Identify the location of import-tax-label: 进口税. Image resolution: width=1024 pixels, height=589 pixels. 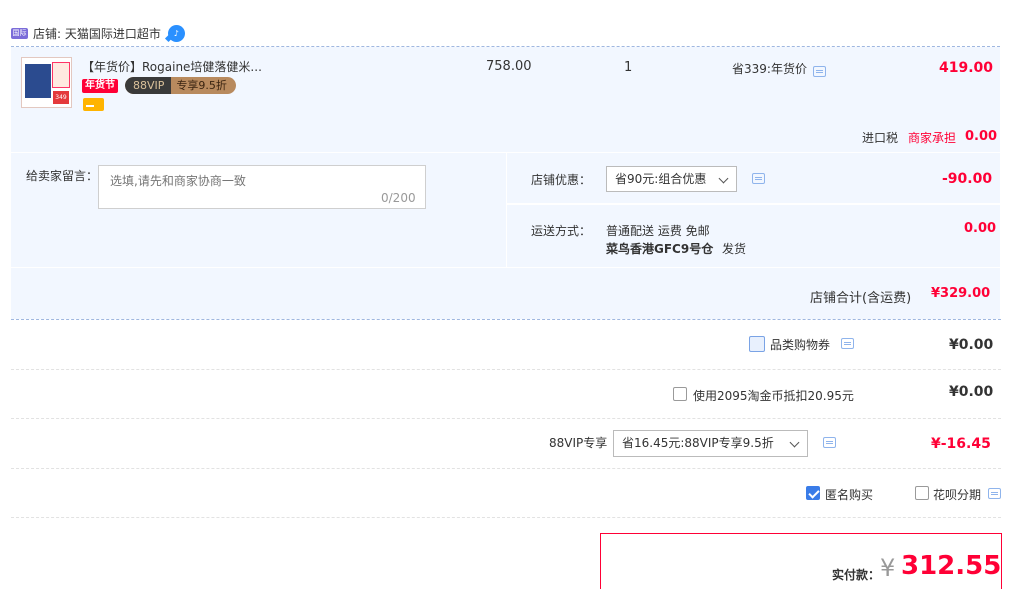
(880, 138).